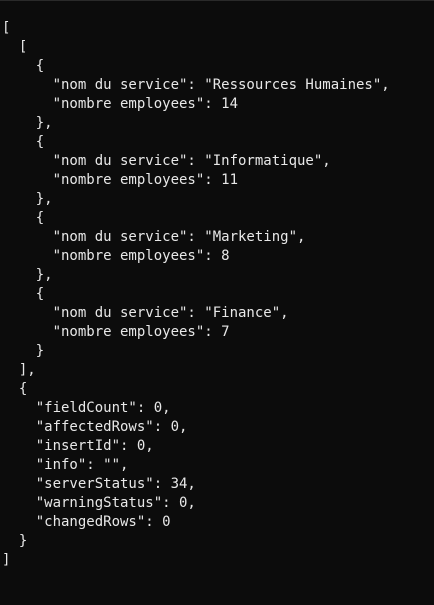 Image resolution: width=434 pixels, height=605 pixels. Describe the element at coordinates (27, 275) in the screenshot. I see `console-line-row3-close: },` at that location.